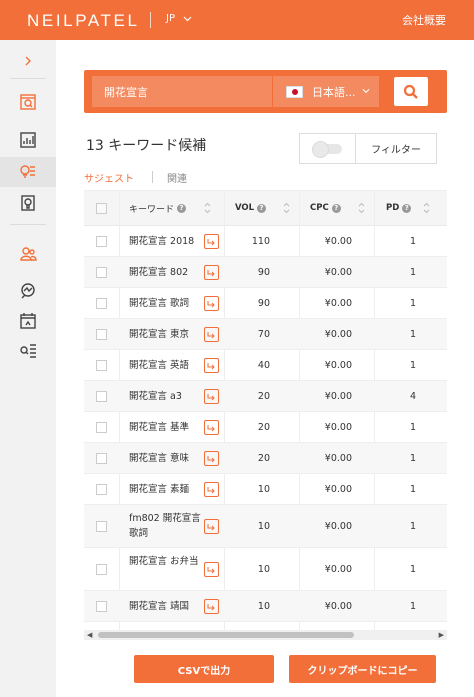 The height and width of the screenshot is (697, 474). Describe the element at coordinates (187, 18) in the screenshot. I see `chevron-down-icon` at that location.